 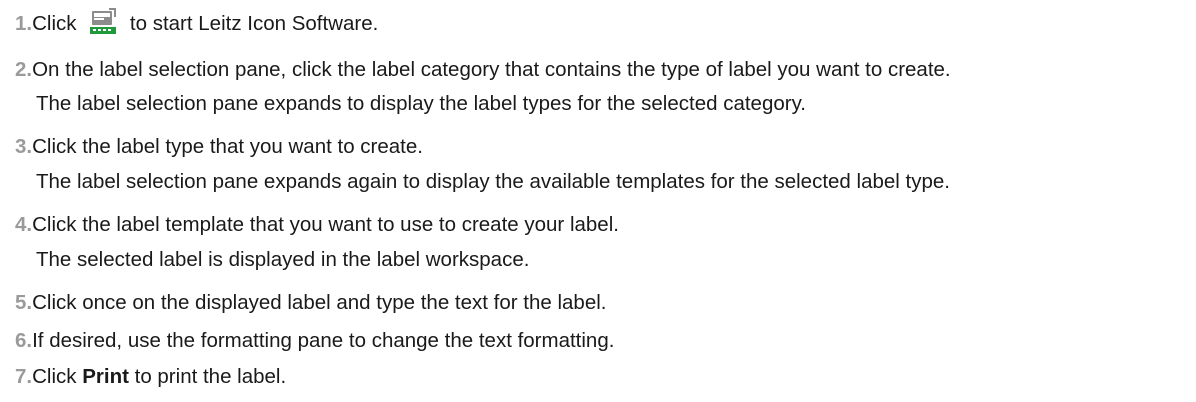 What do you see at coordinates (24, 146) in the screenshot?
I see `step-number: 3.` at bounding box center [24, 146].